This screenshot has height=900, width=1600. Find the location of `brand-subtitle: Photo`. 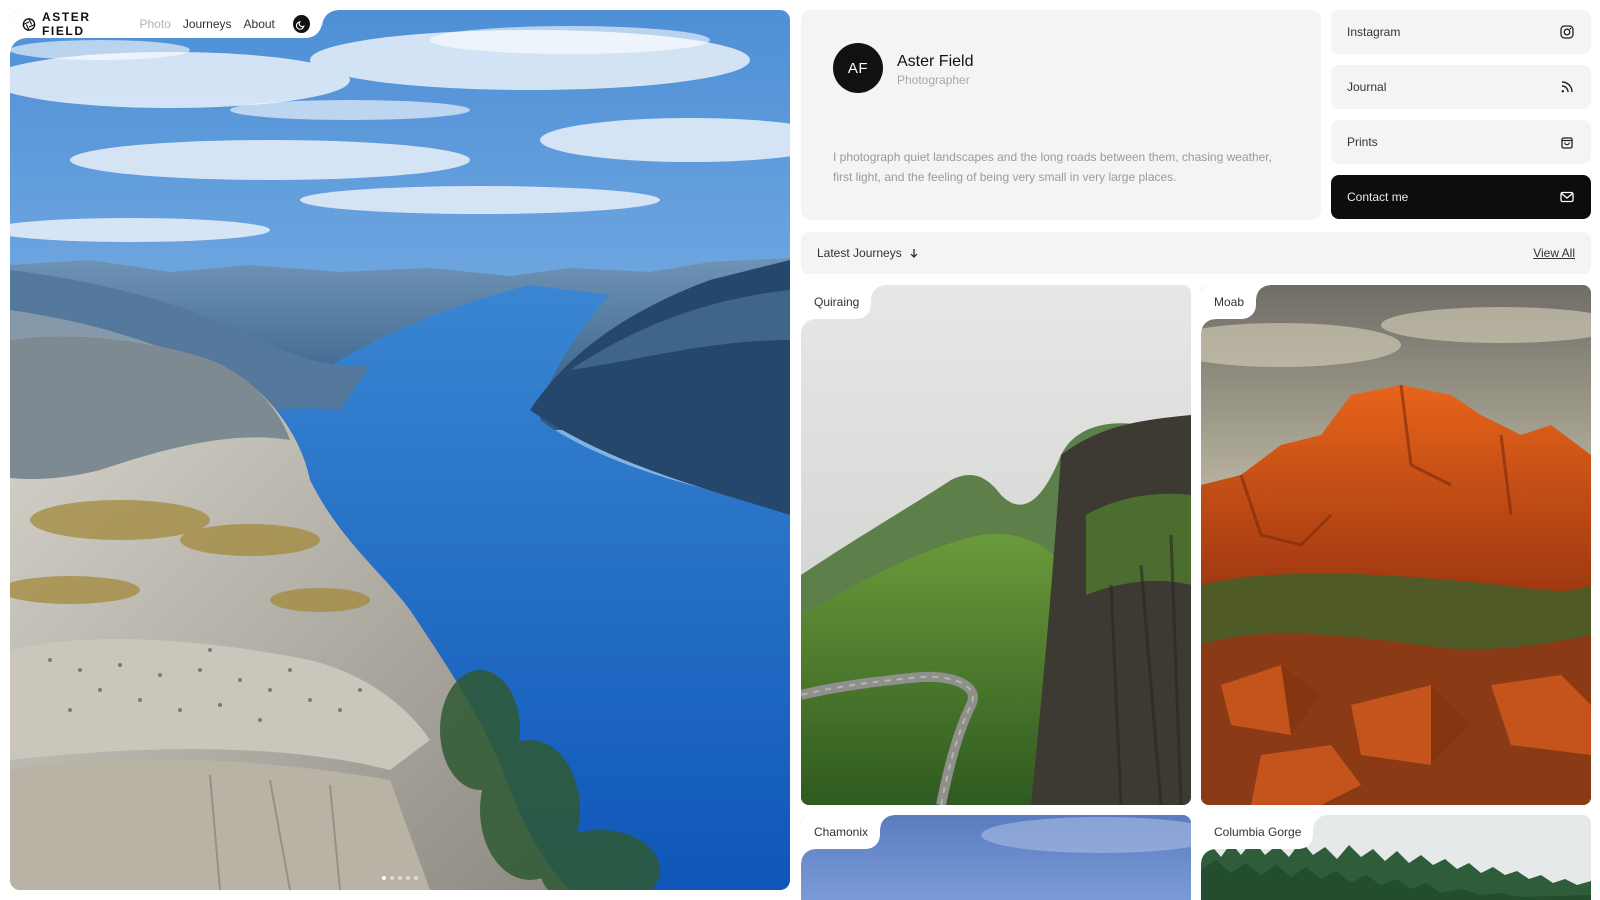

brand-subtitle: Photo is located at coordinates (155, 24).